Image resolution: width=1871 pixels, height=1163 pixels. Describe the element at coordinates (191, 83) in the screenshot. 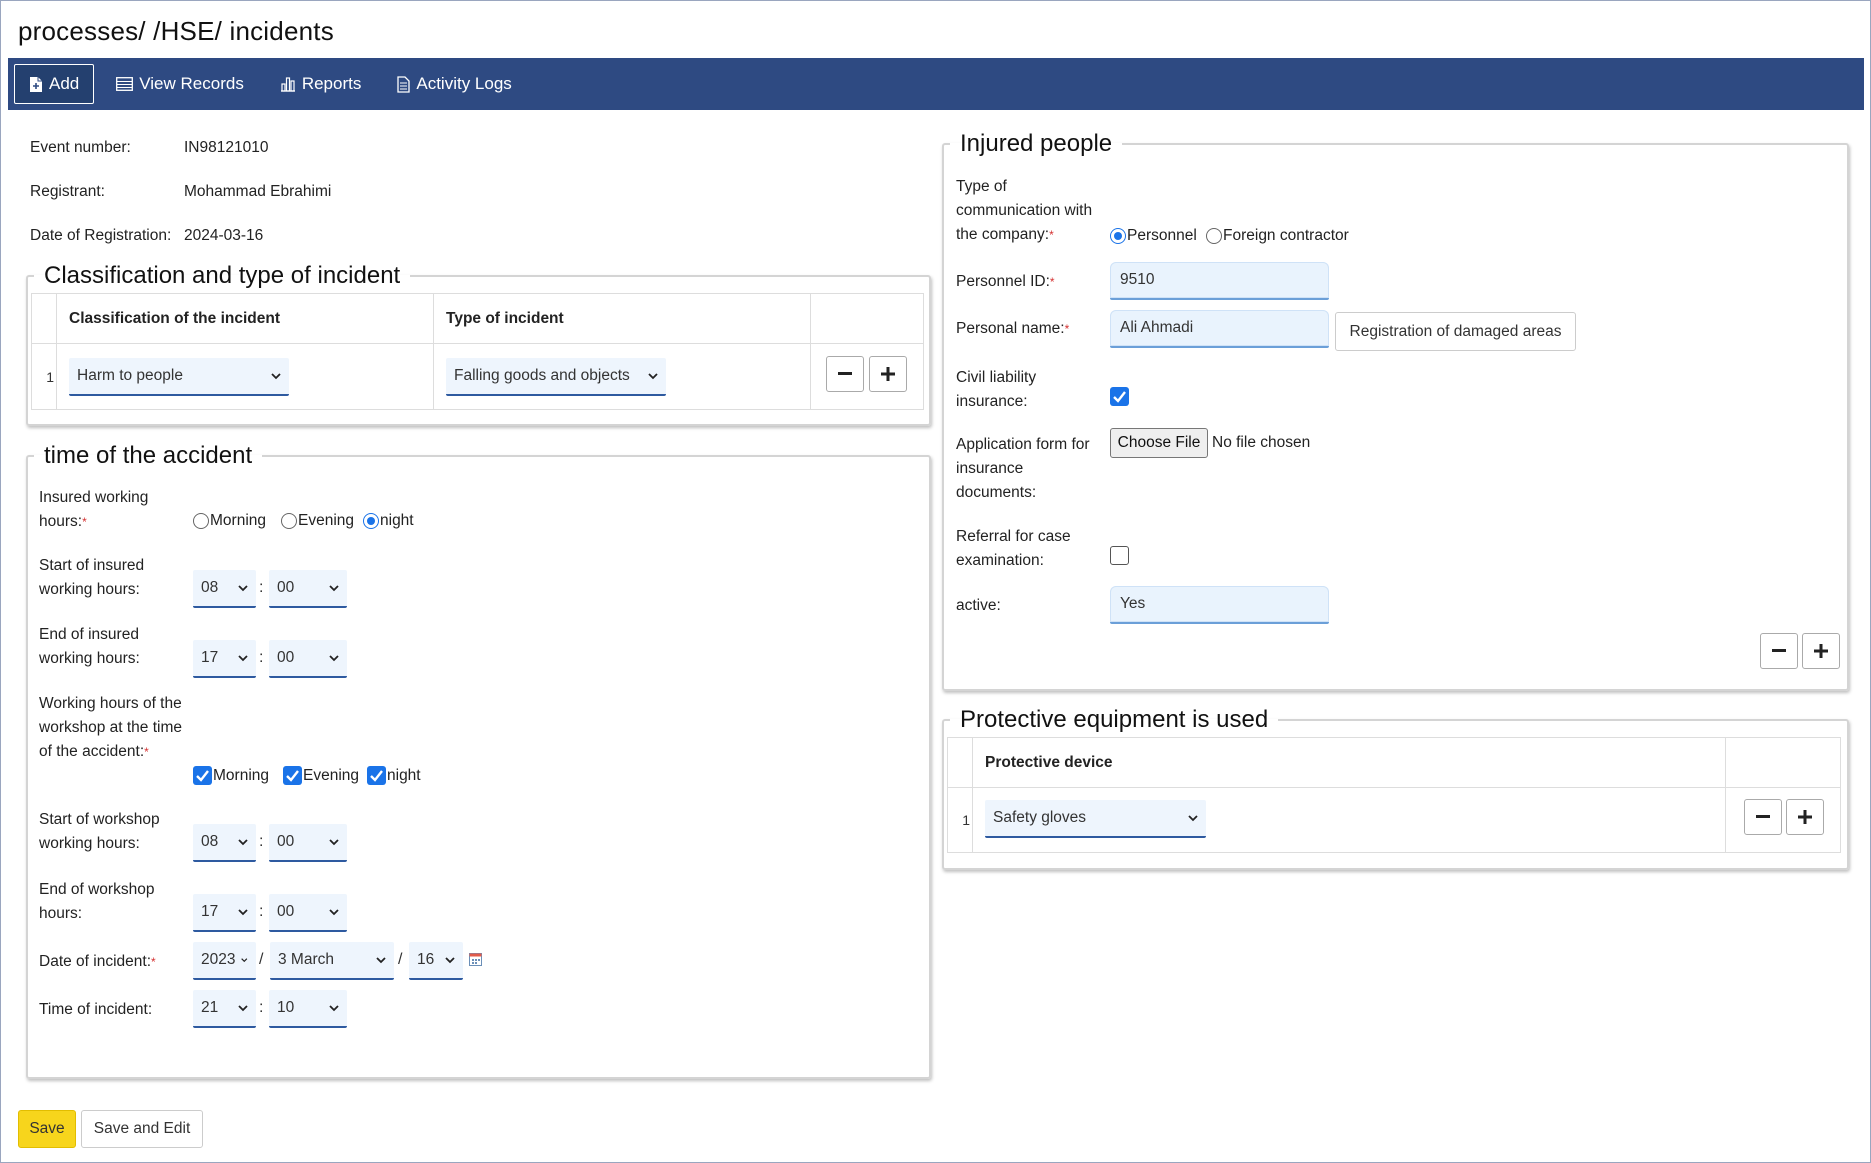

I see `view-records-label: View Records` at that location.